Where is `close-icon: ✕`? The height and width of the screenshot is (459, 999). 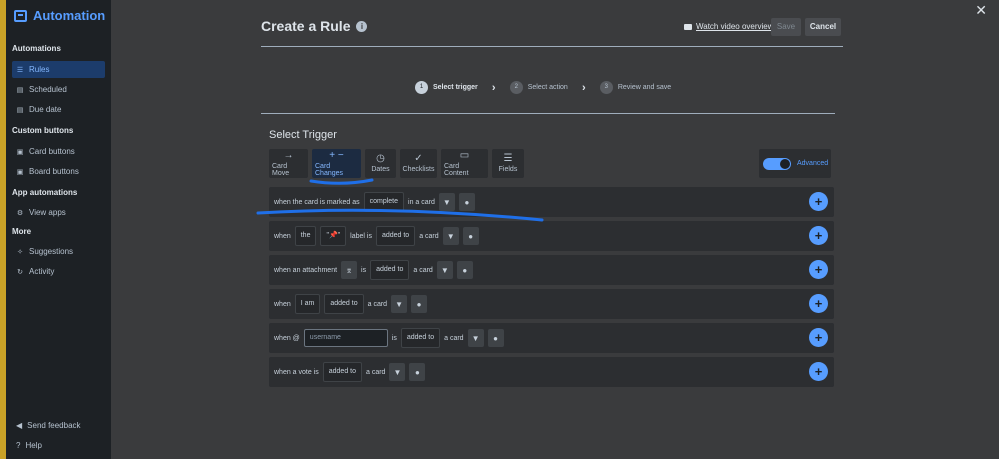 close-icon: ✕ is located at coordinates (981, 10).